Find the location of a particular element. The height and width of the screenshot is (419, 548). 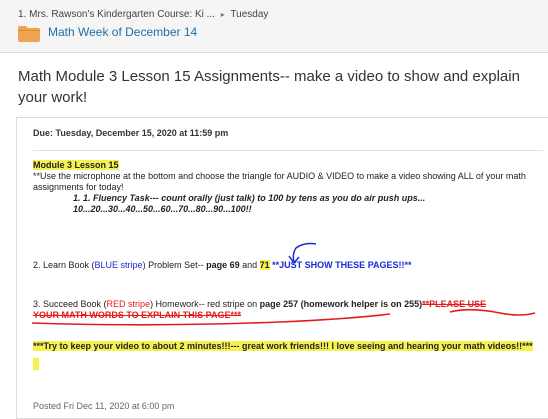

succeed-helper: (homework helper is on 255) is located at coordinates (360, 304).